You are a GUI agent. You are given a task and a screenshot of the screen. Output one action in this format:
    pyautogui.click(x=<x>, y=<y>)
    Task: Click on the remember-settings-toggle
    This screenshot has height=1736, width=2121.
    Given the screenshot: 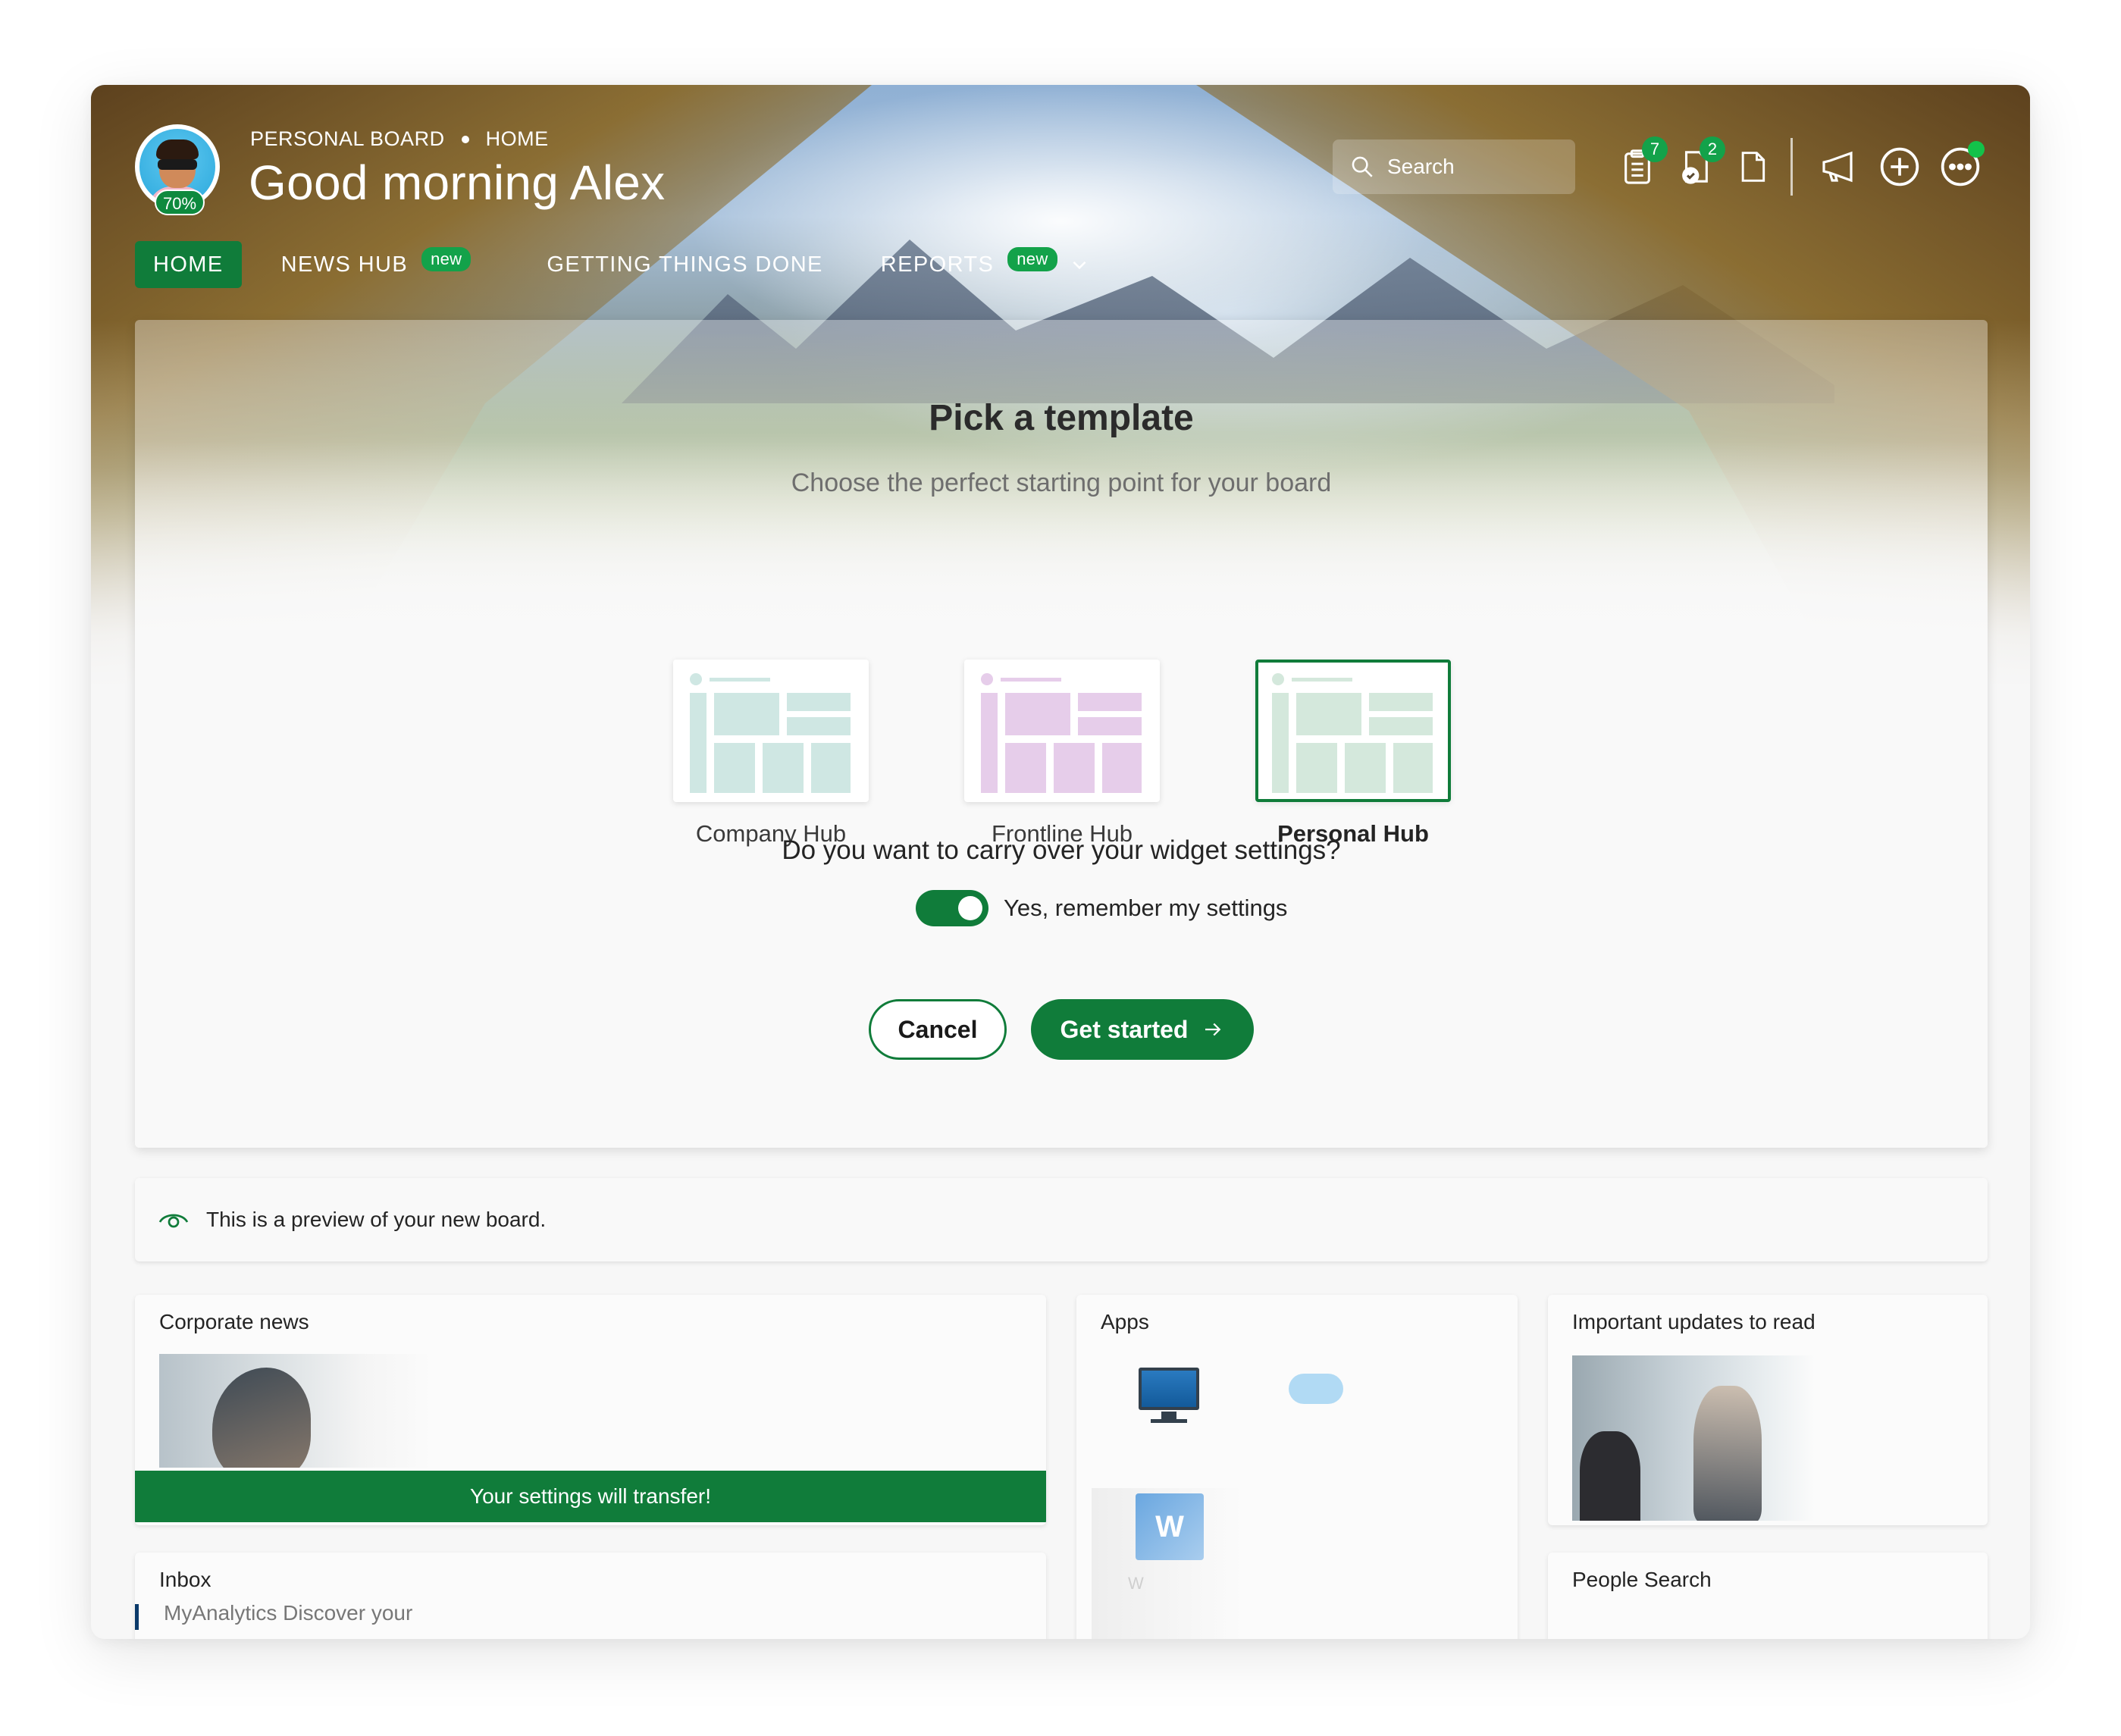 What is the action you would take?
    pyautogui.click(x=952, y=908)
    